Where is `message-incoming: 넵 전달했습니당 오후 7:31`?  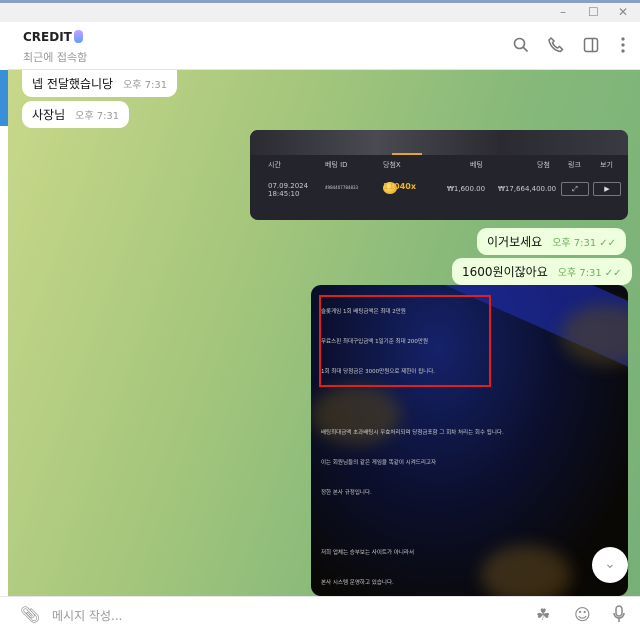 message-incoming: 넵 전달했습니당 오후 7:31 is located at coordinates (100, 83).